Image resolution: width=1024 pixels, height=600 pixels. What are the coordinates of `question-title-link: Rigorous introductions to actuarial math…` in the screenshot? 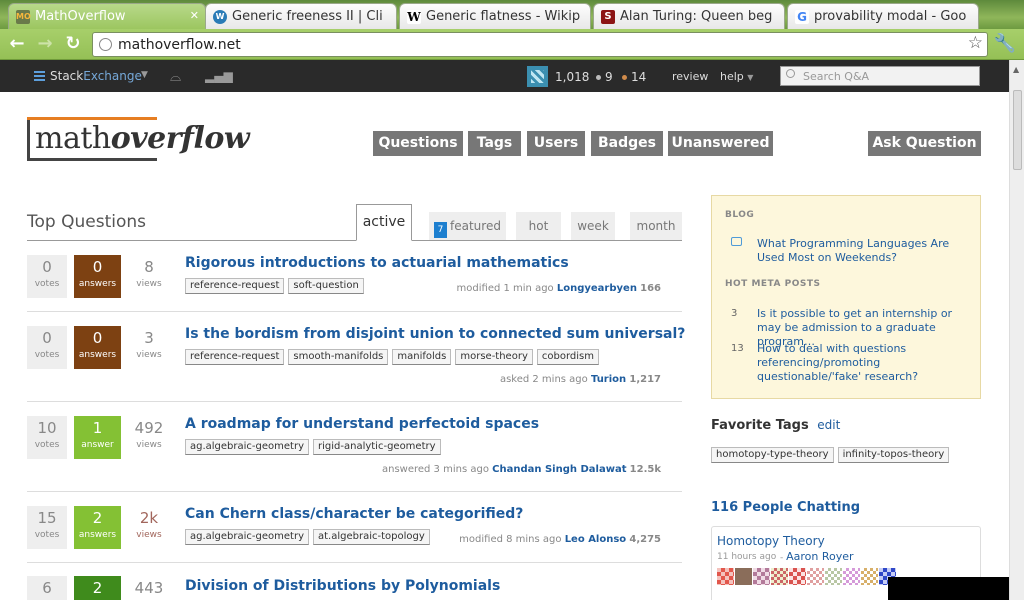 It's located at (377, 263).